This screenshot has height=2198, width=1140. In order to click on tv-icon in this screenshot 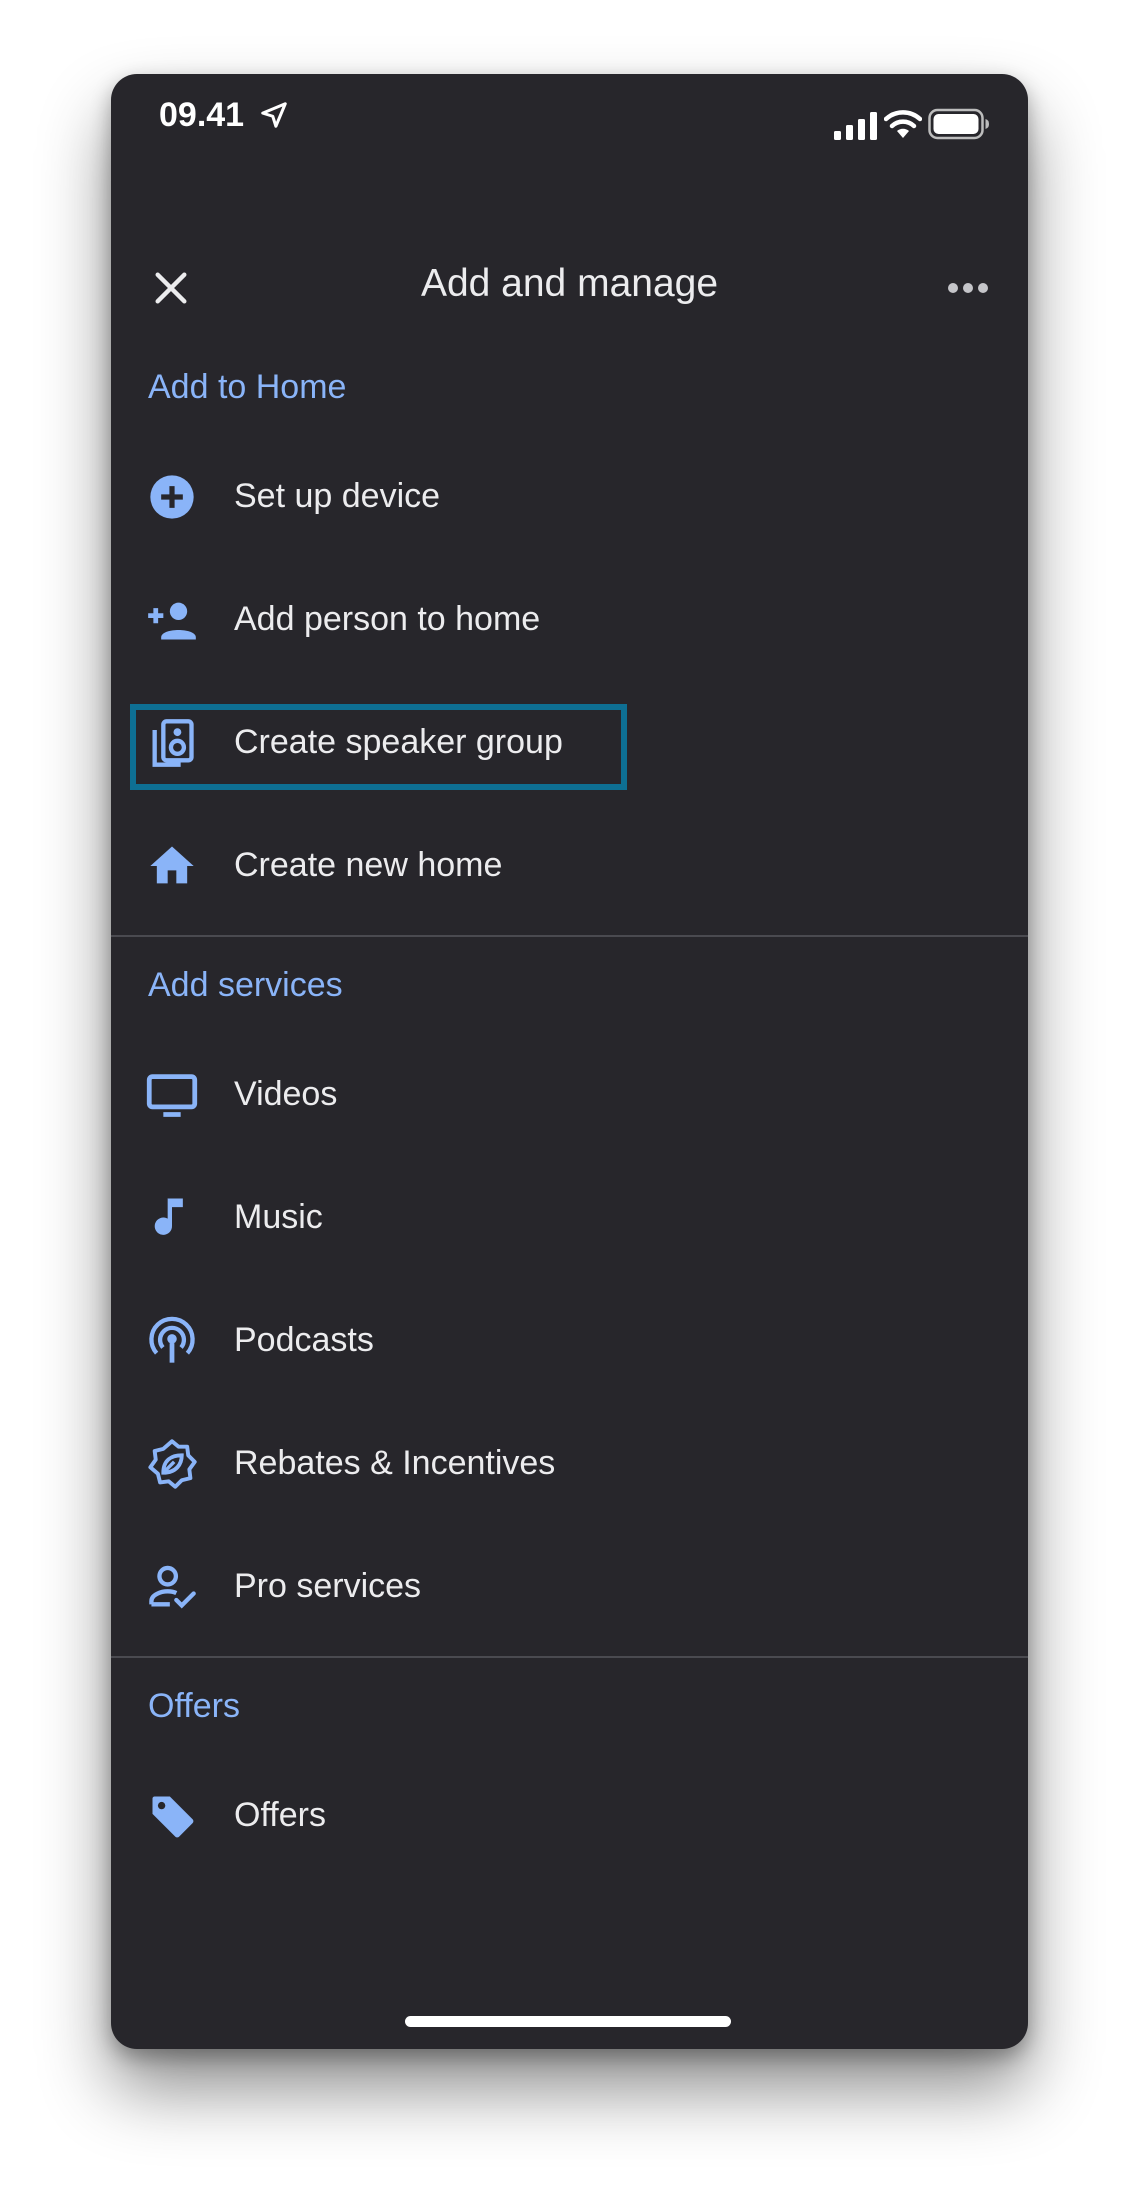, I will do `click(172, 1095)`.